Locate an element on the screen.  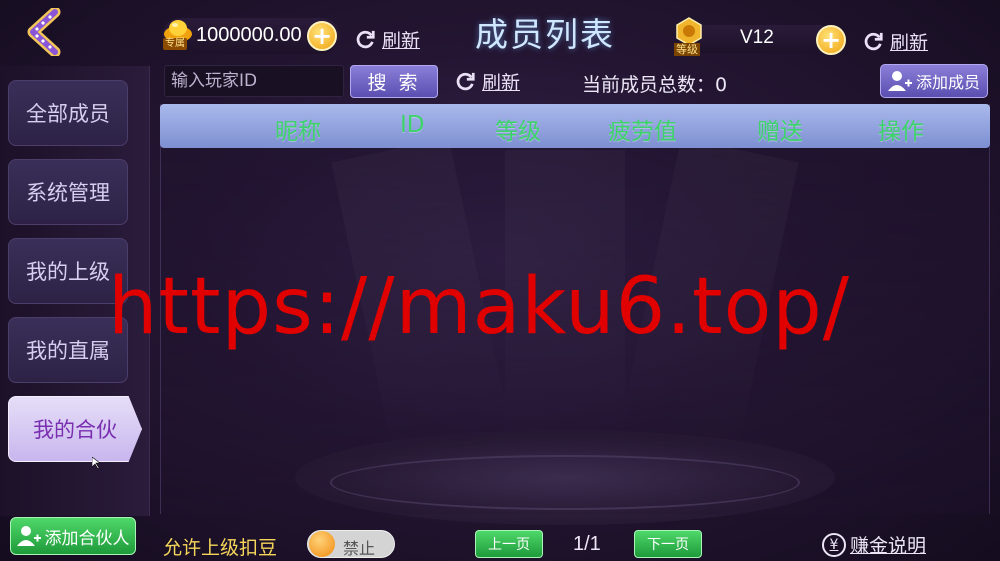
mouse-cursor-icon is located at coordinates (96, 463).